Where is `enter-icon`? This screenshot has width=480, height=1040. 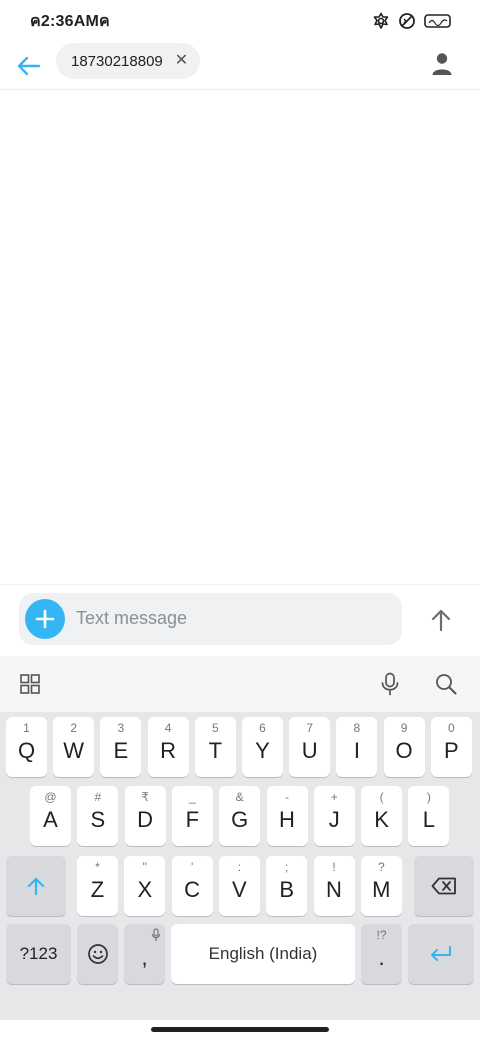 enter-icon is located at coordinates (441, 953).